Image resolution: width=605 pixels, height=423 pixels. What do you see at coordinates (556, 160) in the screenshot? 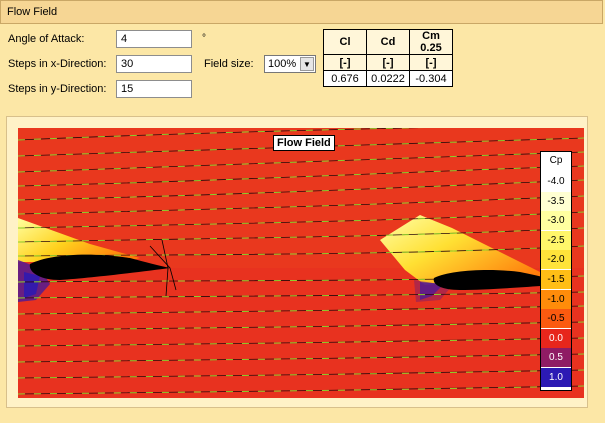
I see `legend-title: Cp` at bounding box center [556, 160].